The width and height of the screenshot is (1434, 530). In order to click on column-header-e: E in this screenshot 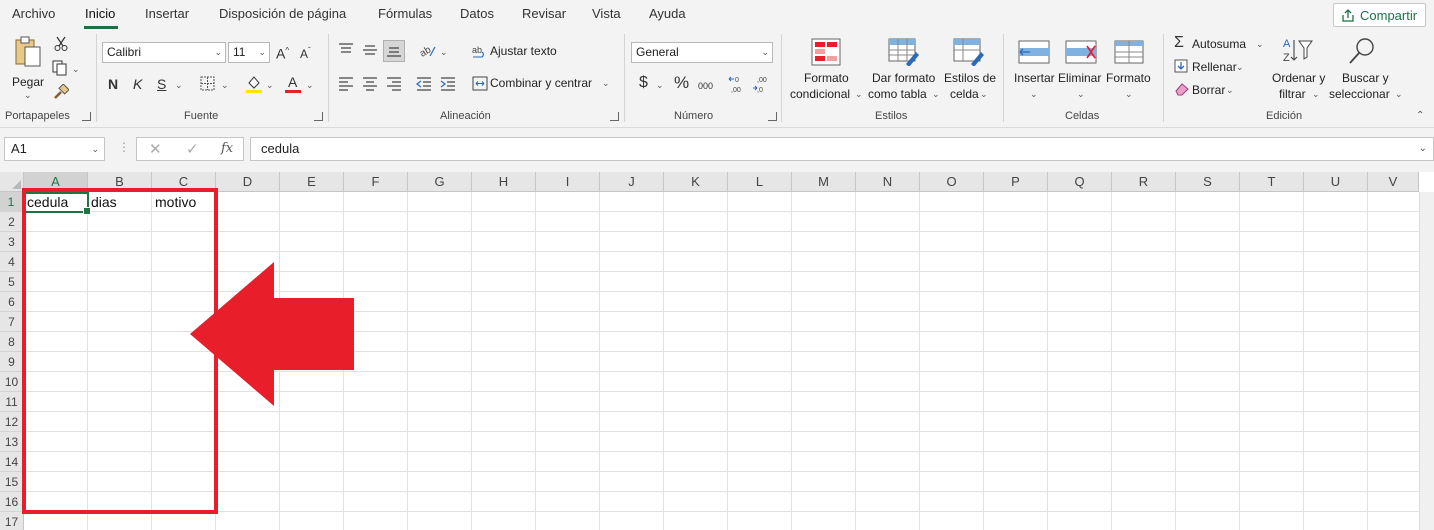, I will do `click(312, 182)`.